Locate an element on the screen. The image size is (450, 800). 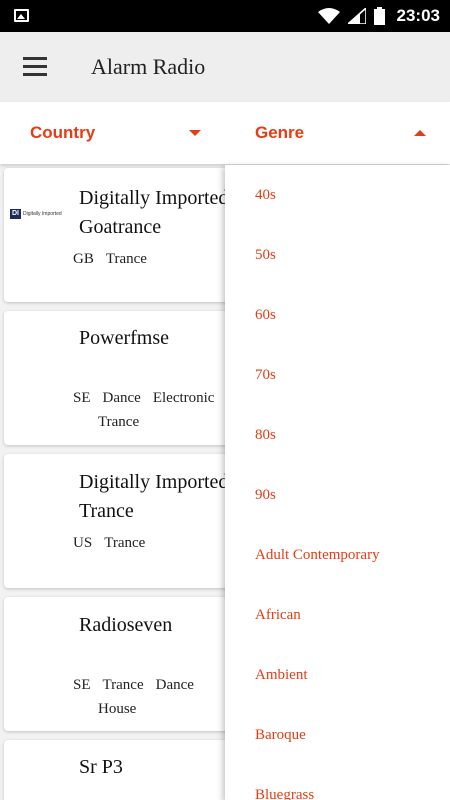
genre-option: Bluegrass is located at coordinates (284, 792).